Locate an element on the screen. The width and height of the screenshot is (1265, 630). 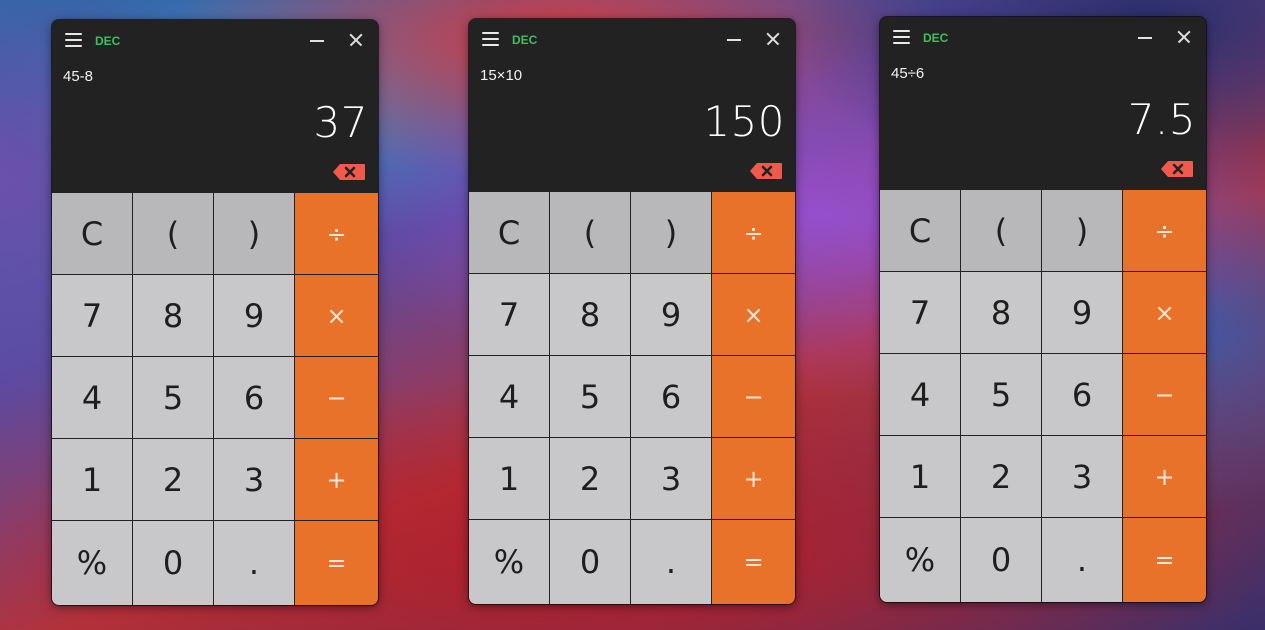
expression-display: 45-8 is located at coordinates (78, 76).